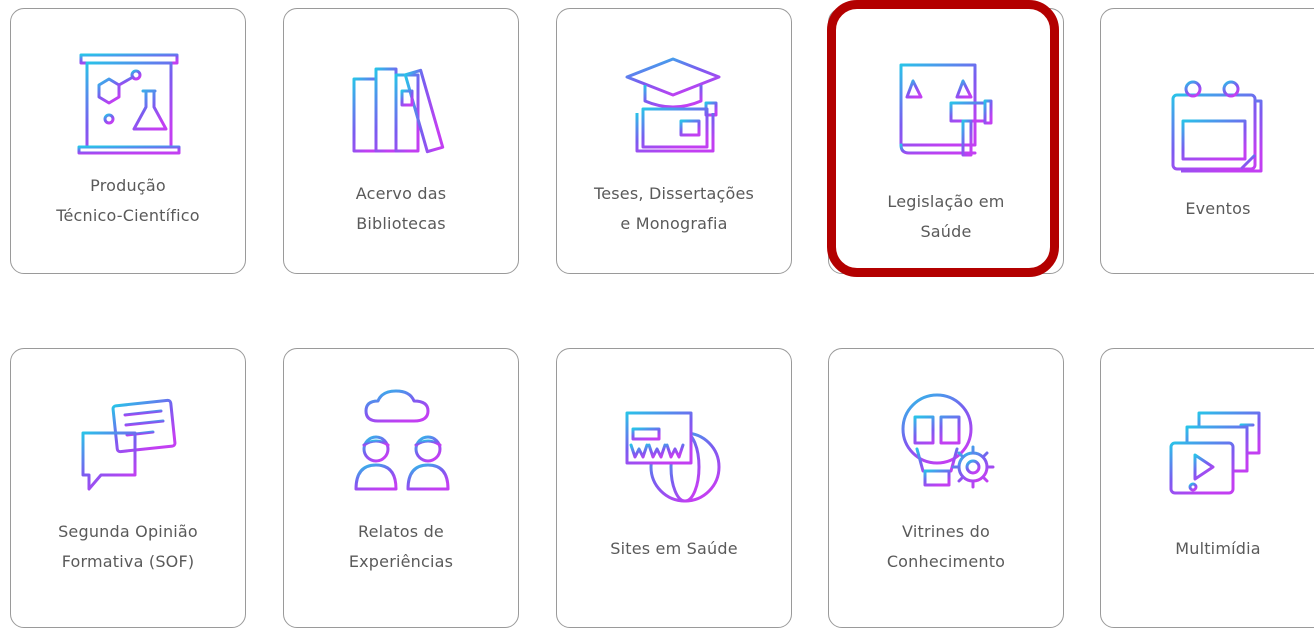 The height and width of the screenshot is (628, 1314). Describe the element at coordinates (675, 456) in the screenshot. I see `www-globe-icon` at that location.